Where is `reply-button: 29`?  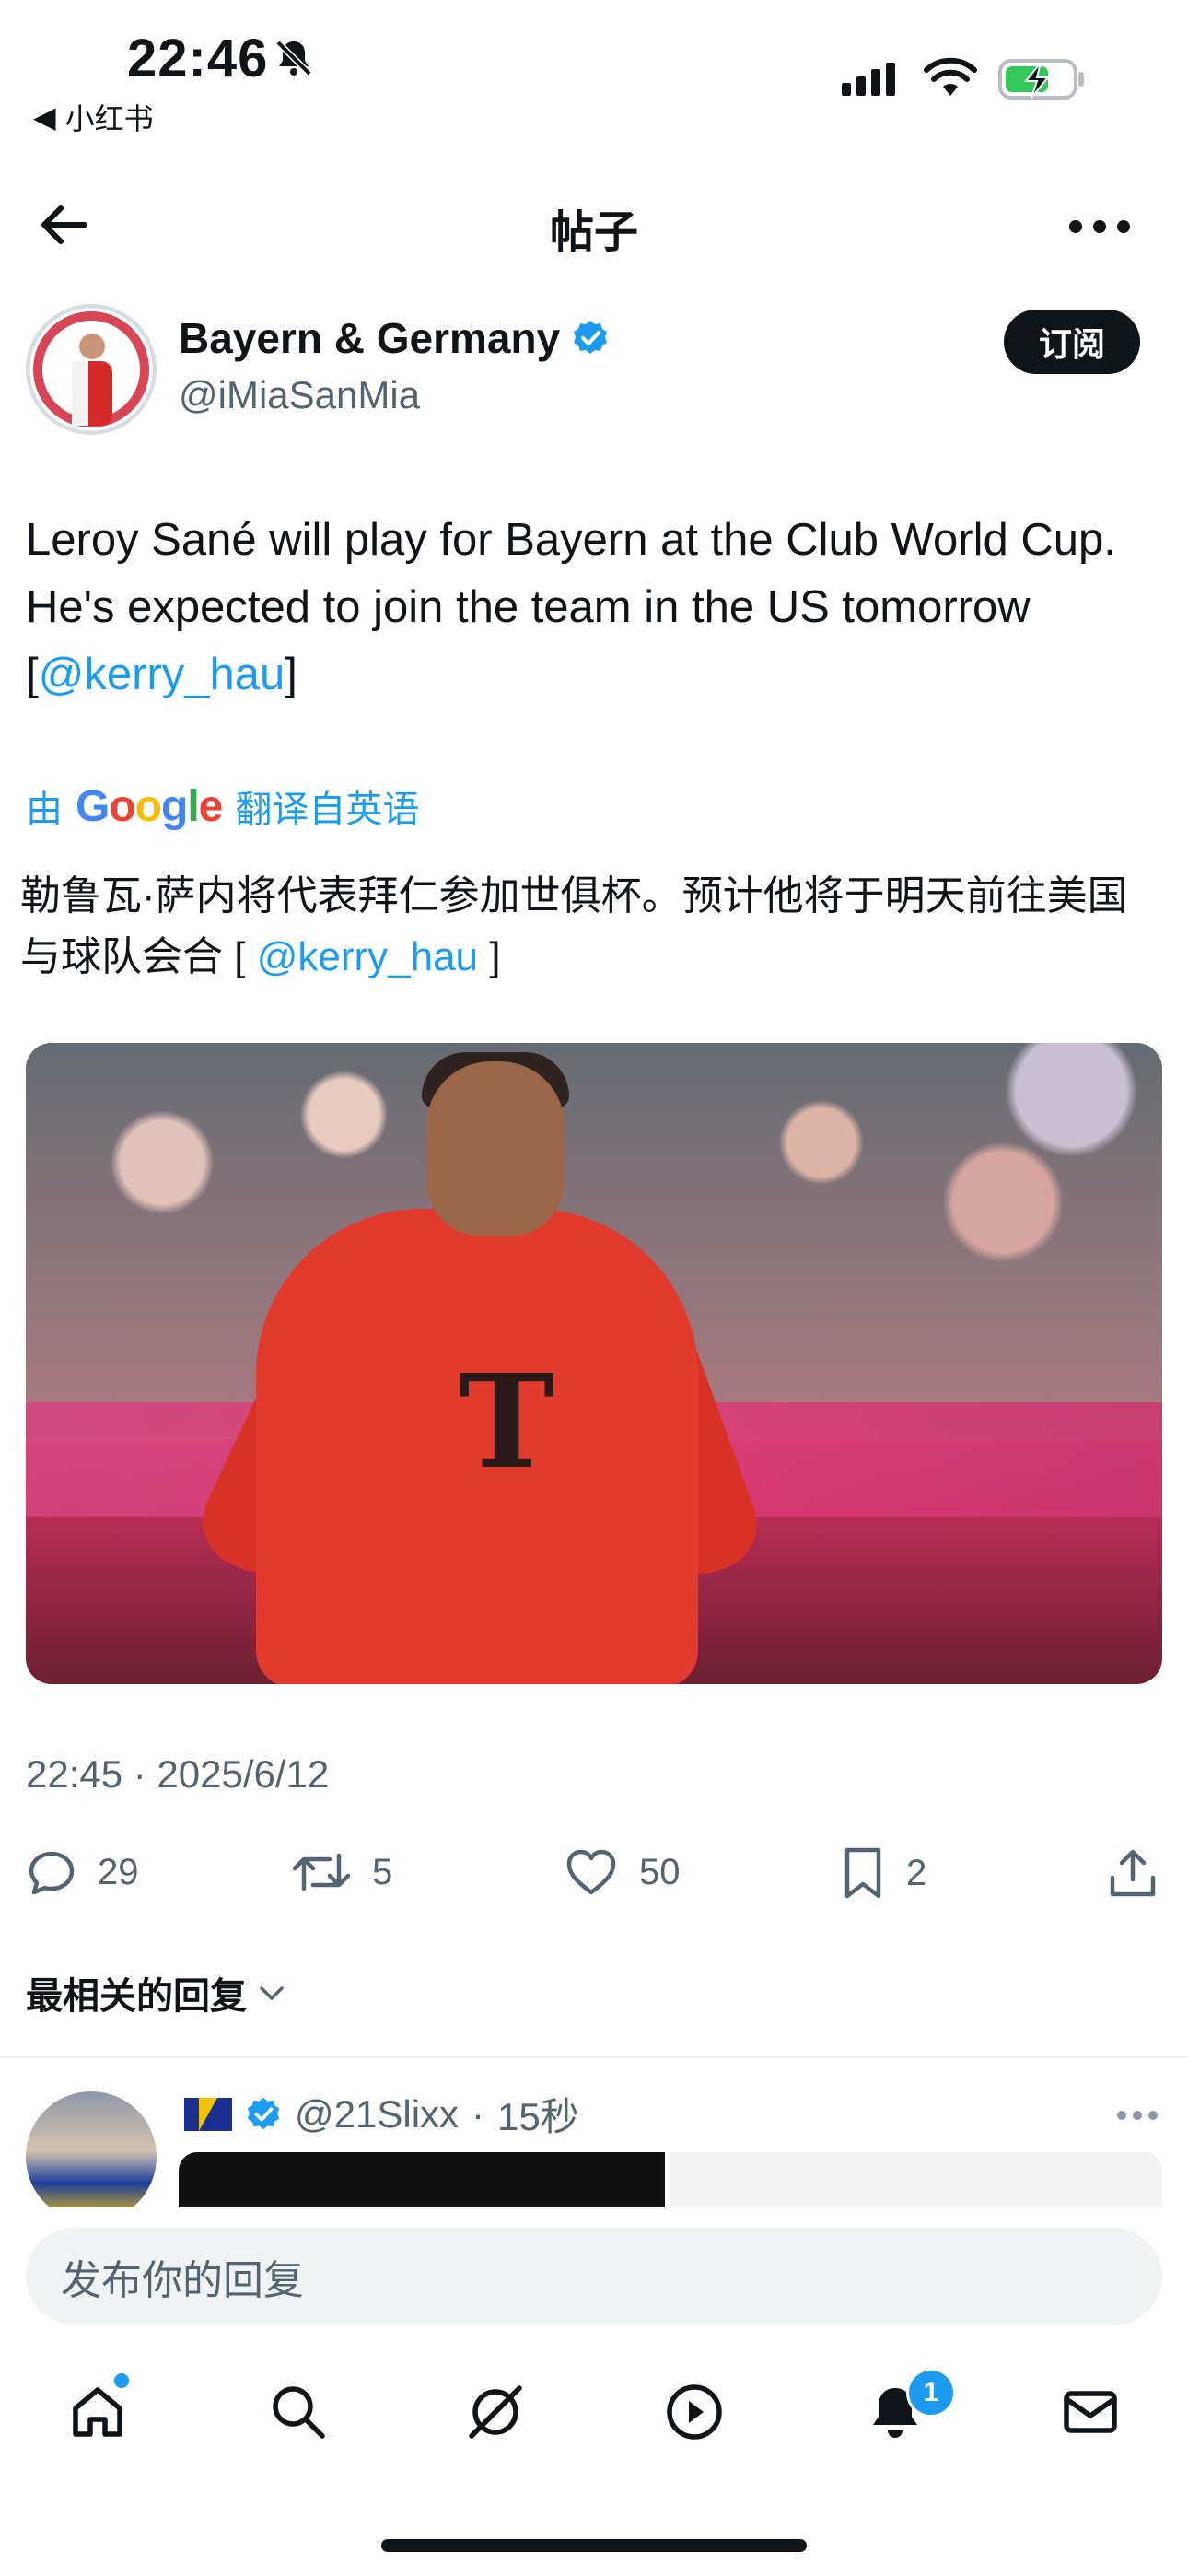
reply-button: 29 is located at coordinates (82, 1872).